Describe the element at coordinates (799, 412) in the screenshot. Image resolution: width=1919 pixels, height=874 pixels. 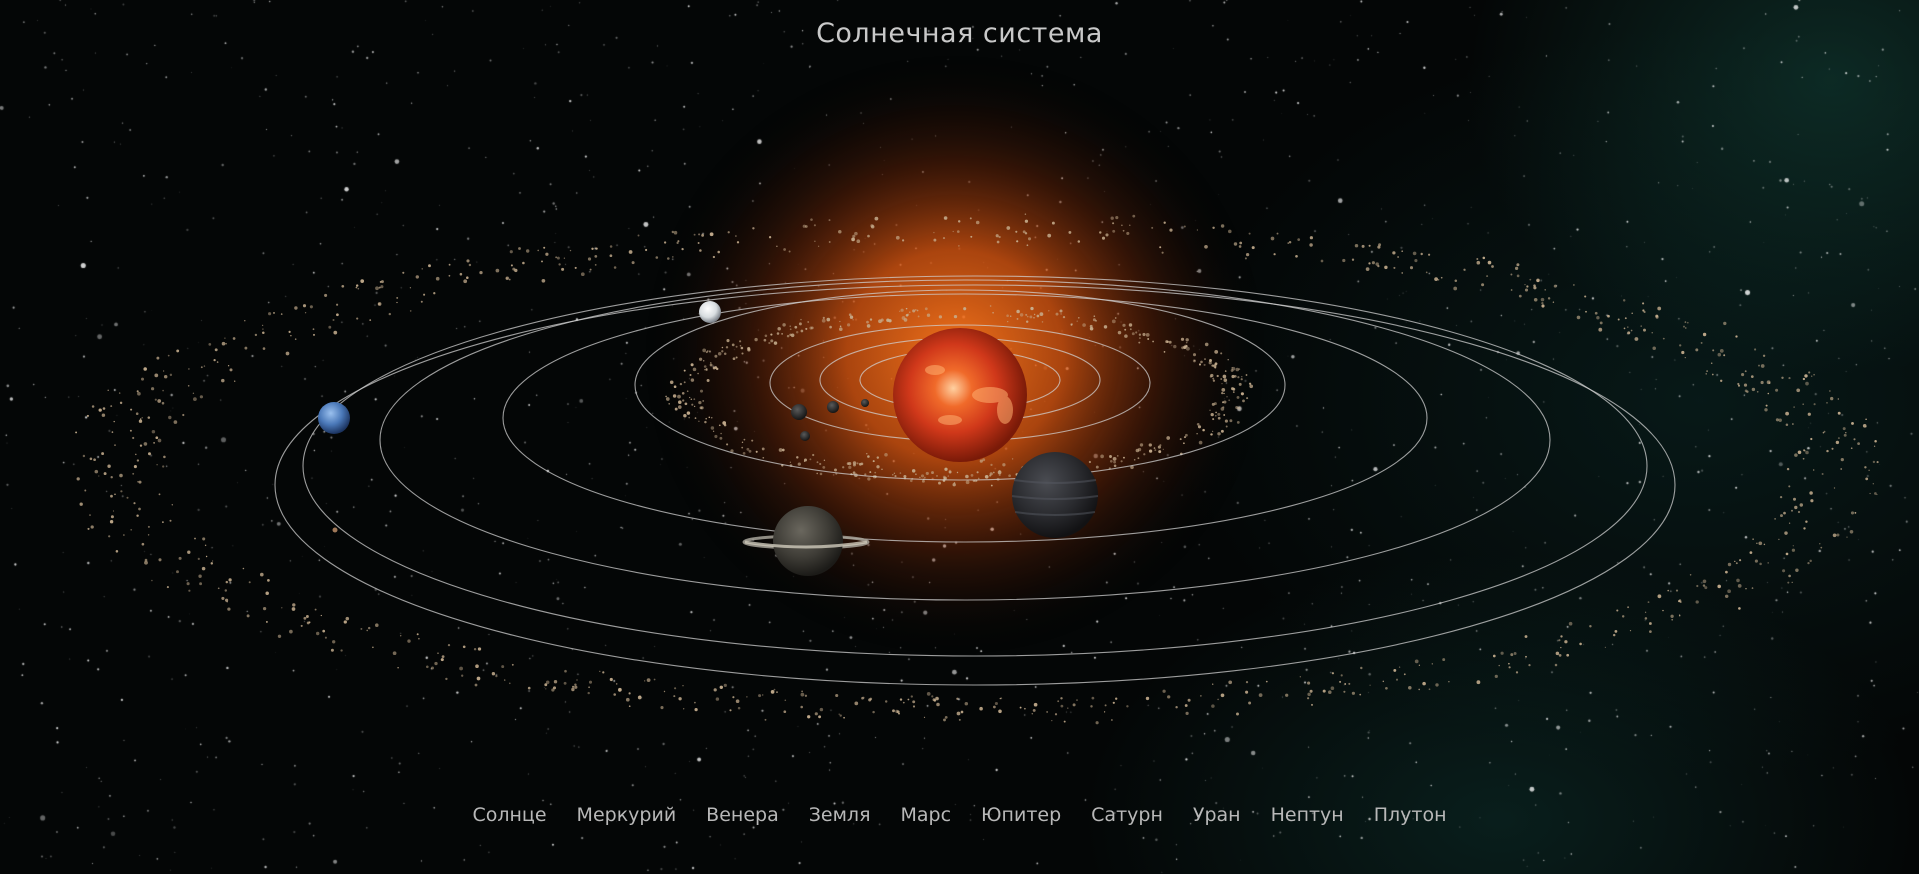
I see `earth-icon` at that location.